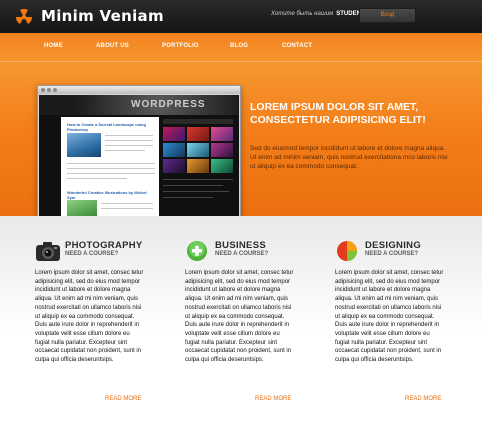  What do you see at coordinates (82, 208) in the screenshot?
I see `mockup-illustration-image` at bounding box center [82, 208].